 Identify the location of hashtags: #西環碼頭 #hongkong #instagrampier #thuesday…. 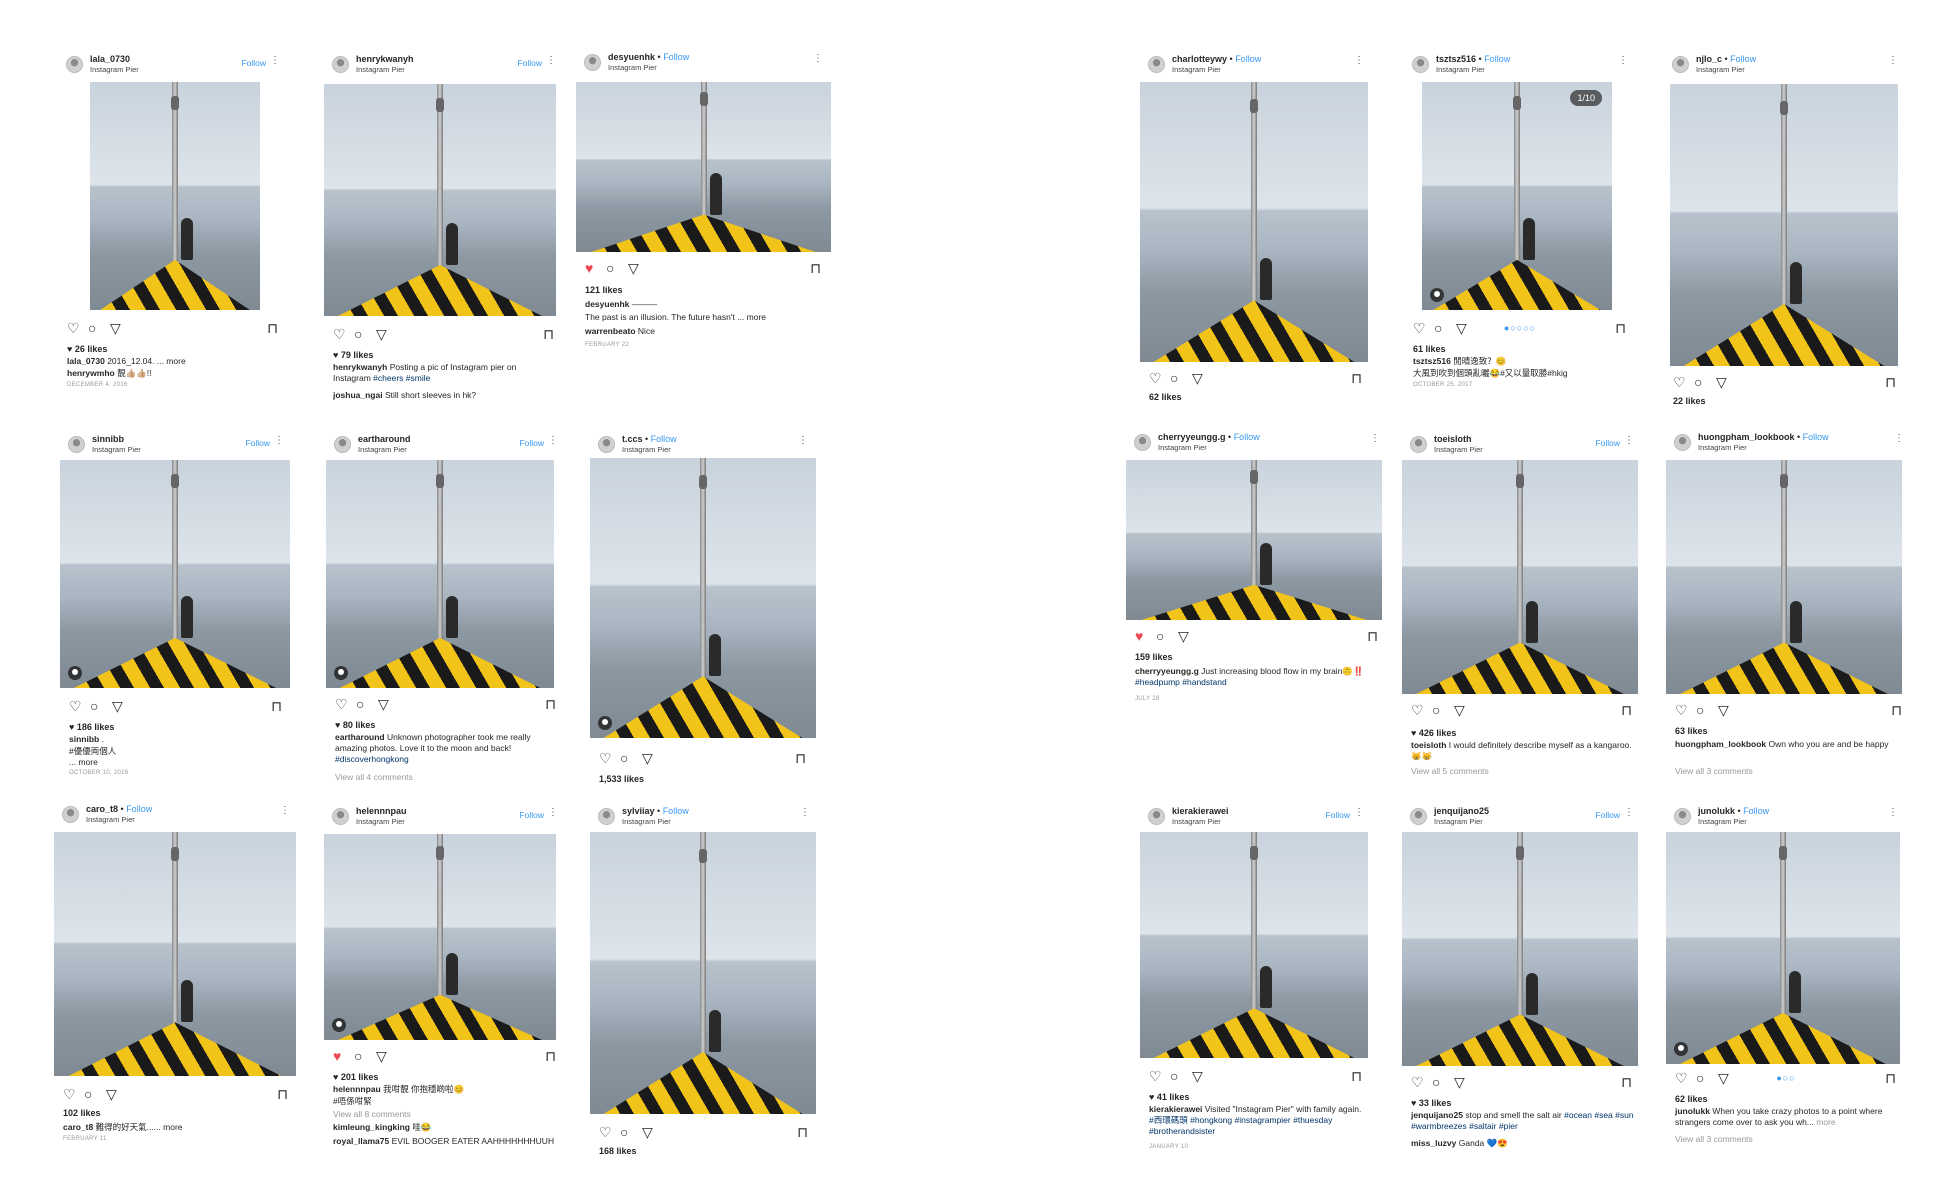
(1240, 1125).